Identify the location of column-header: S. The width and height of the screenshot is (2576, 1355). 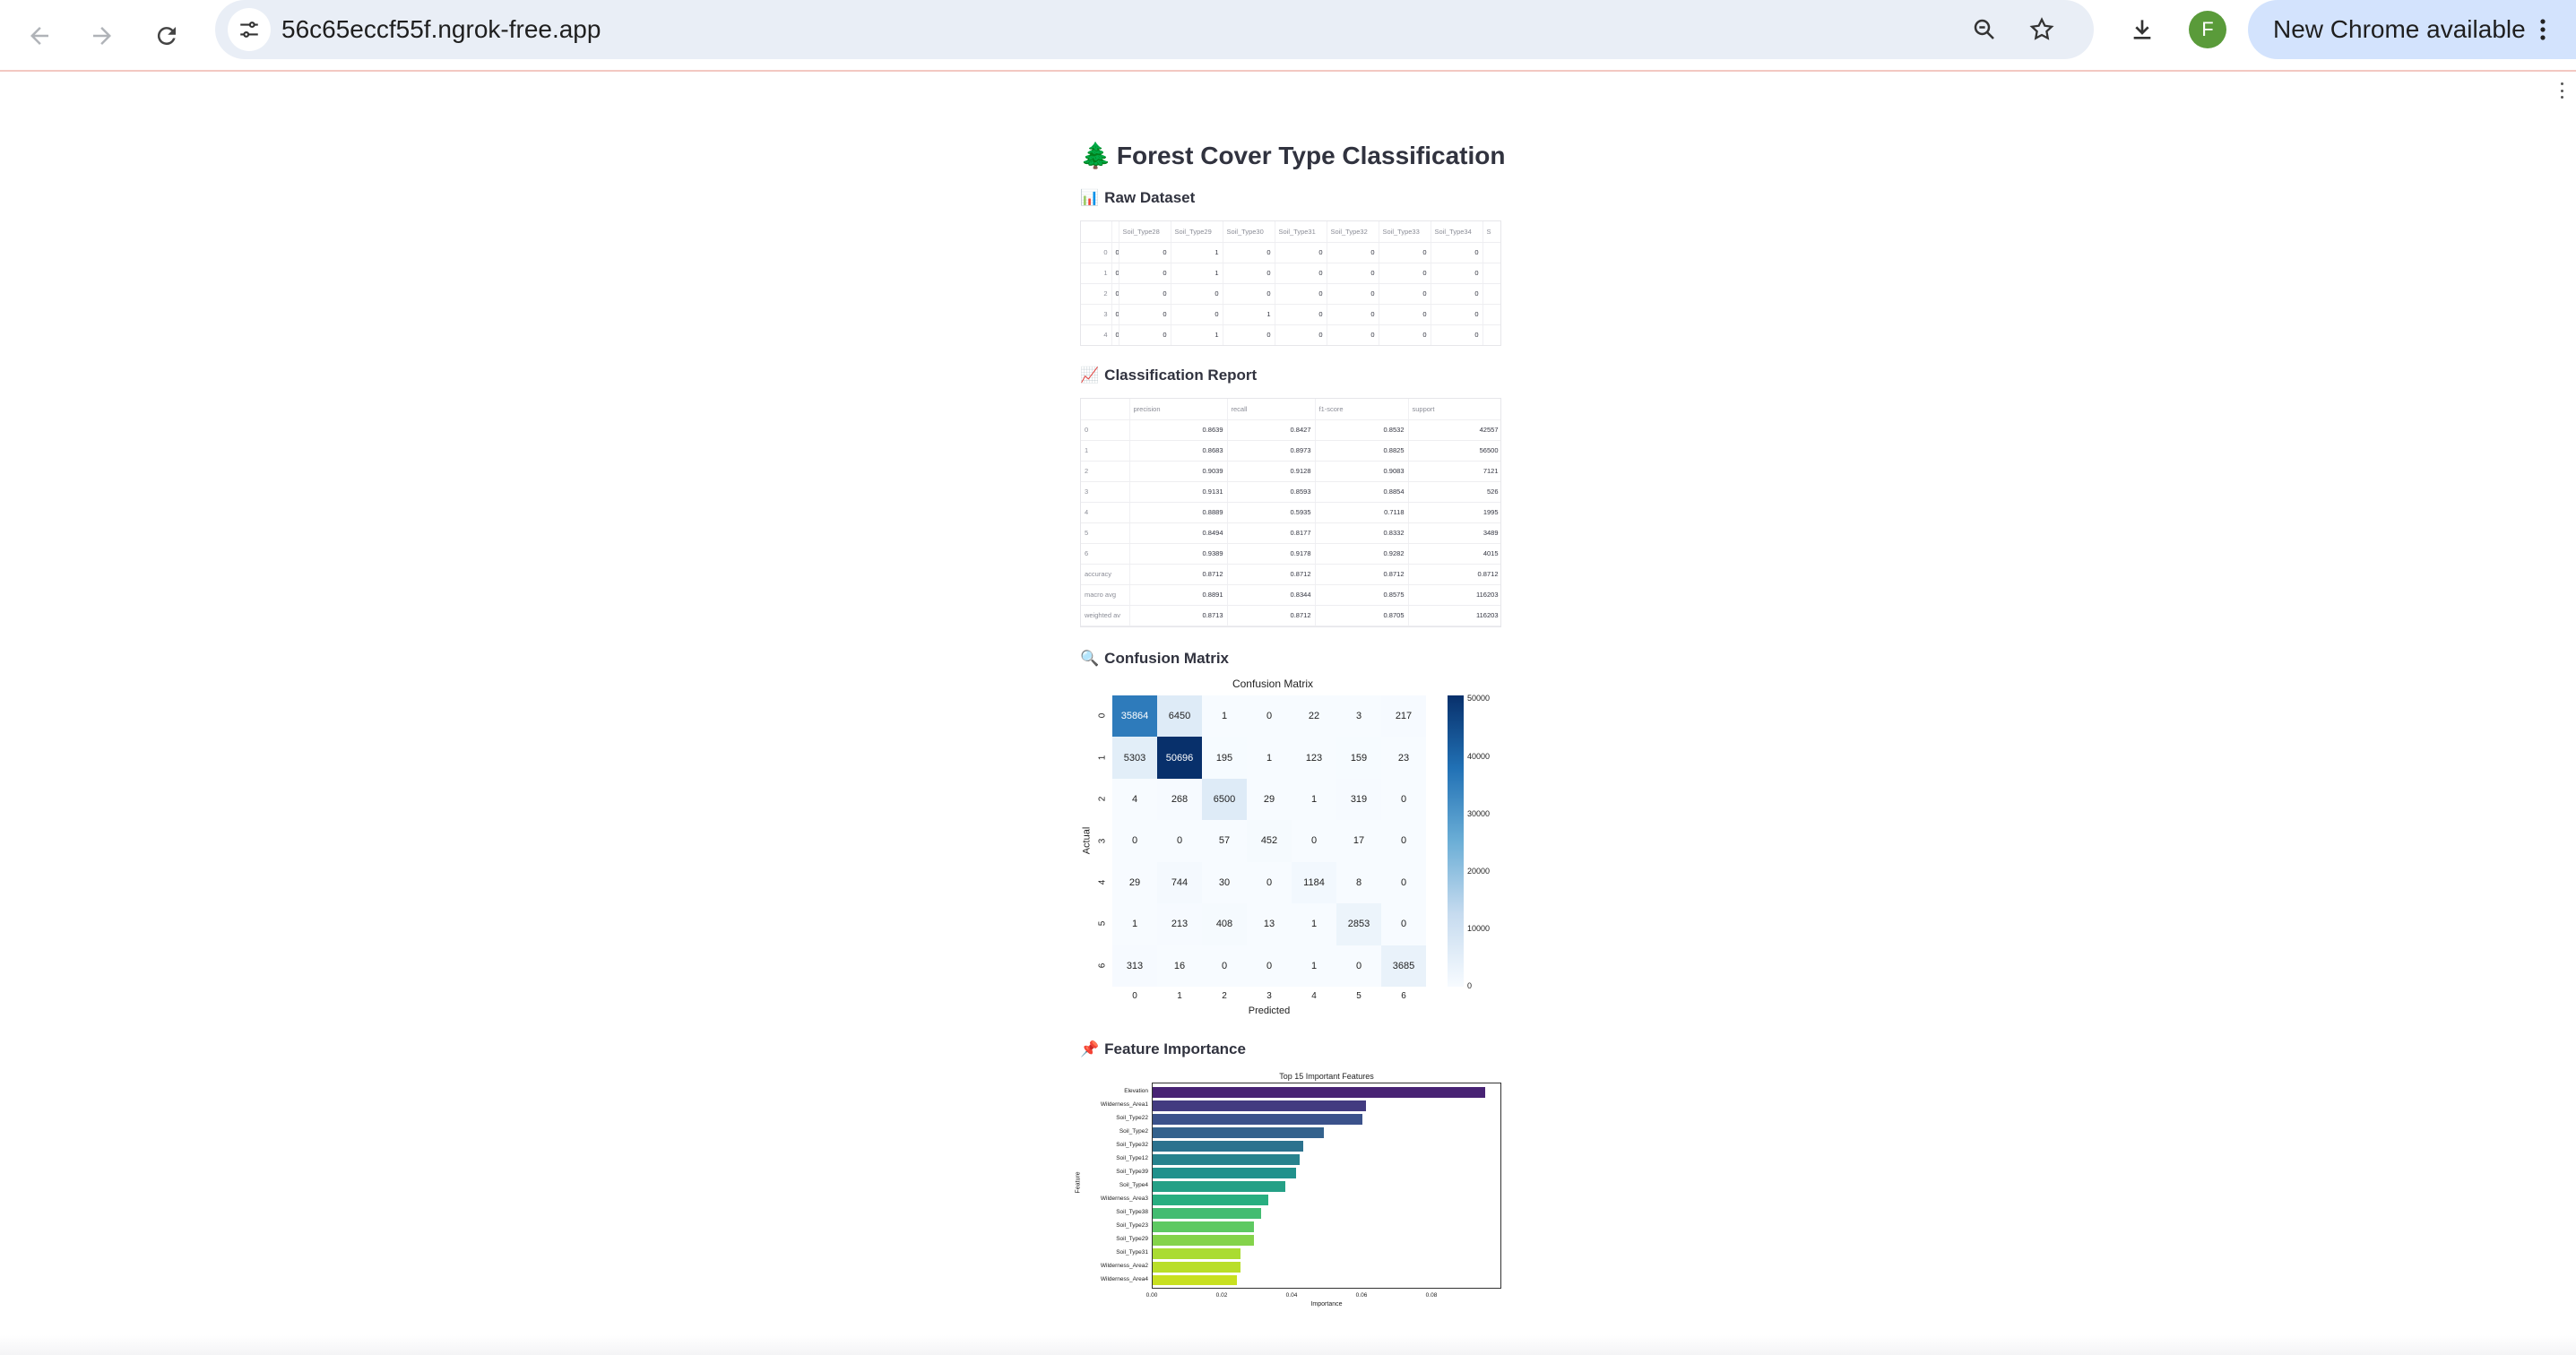
(1491, 232).